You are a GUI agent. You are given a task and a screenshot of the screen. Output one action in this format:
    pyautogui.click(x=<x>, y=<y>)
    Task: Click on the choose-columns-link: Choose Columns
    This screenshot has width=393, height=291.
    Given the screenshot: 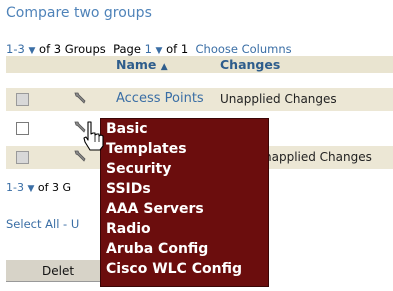 What is the action you would take?
    pyautogui.click(x=244, y=49)
    